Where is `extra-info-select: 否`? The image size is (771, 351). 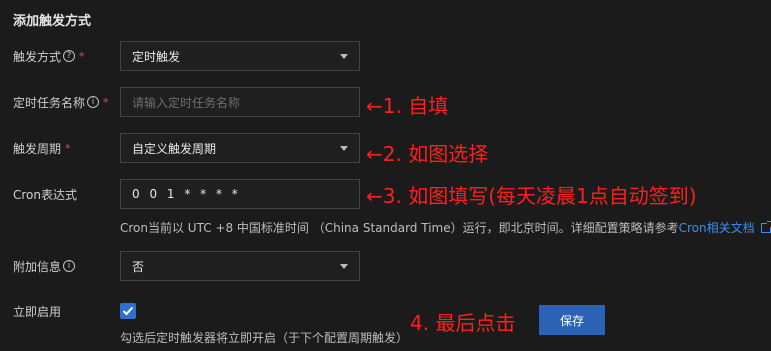 extra-info-select: 否 is located at coordinates (240, 266).